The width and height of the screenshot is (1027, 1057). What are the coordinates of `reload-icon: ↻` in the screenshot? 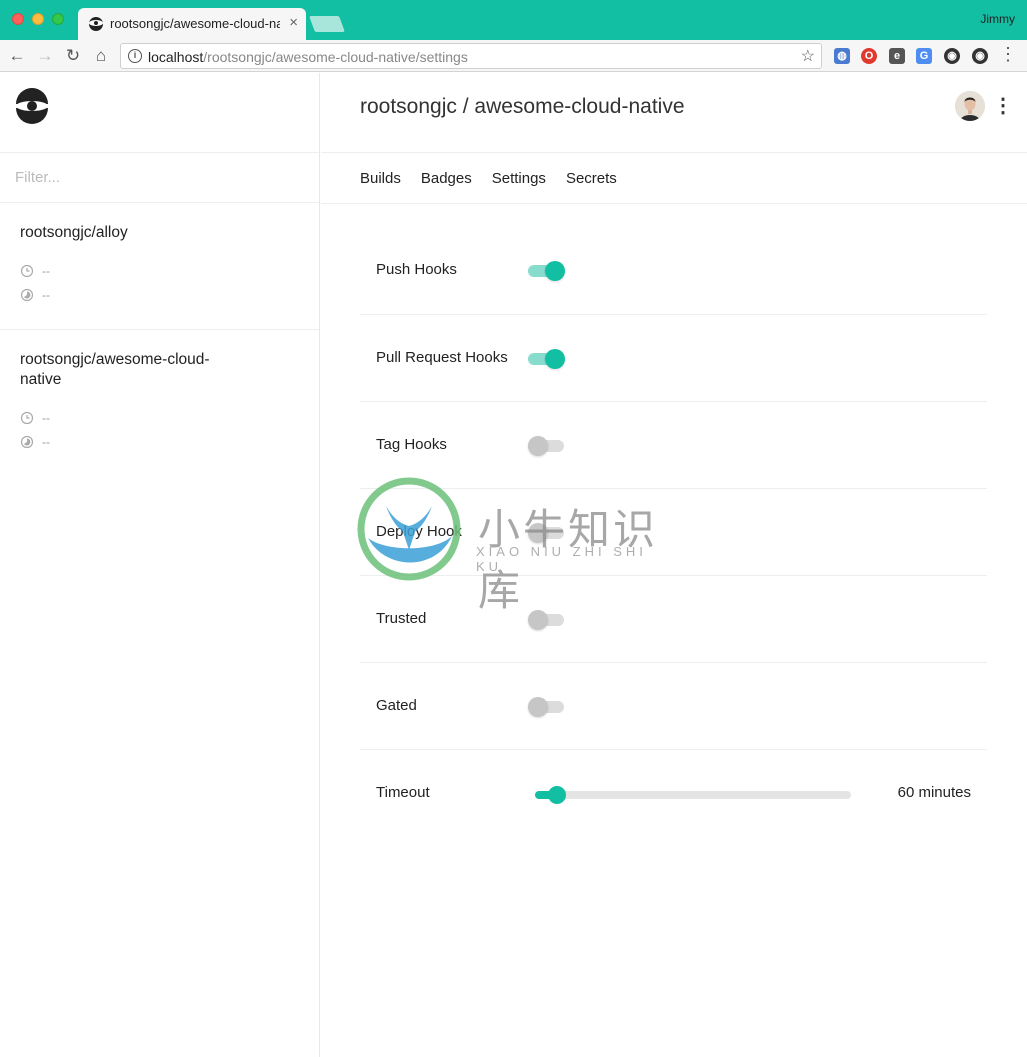 It's located at (73, 56).